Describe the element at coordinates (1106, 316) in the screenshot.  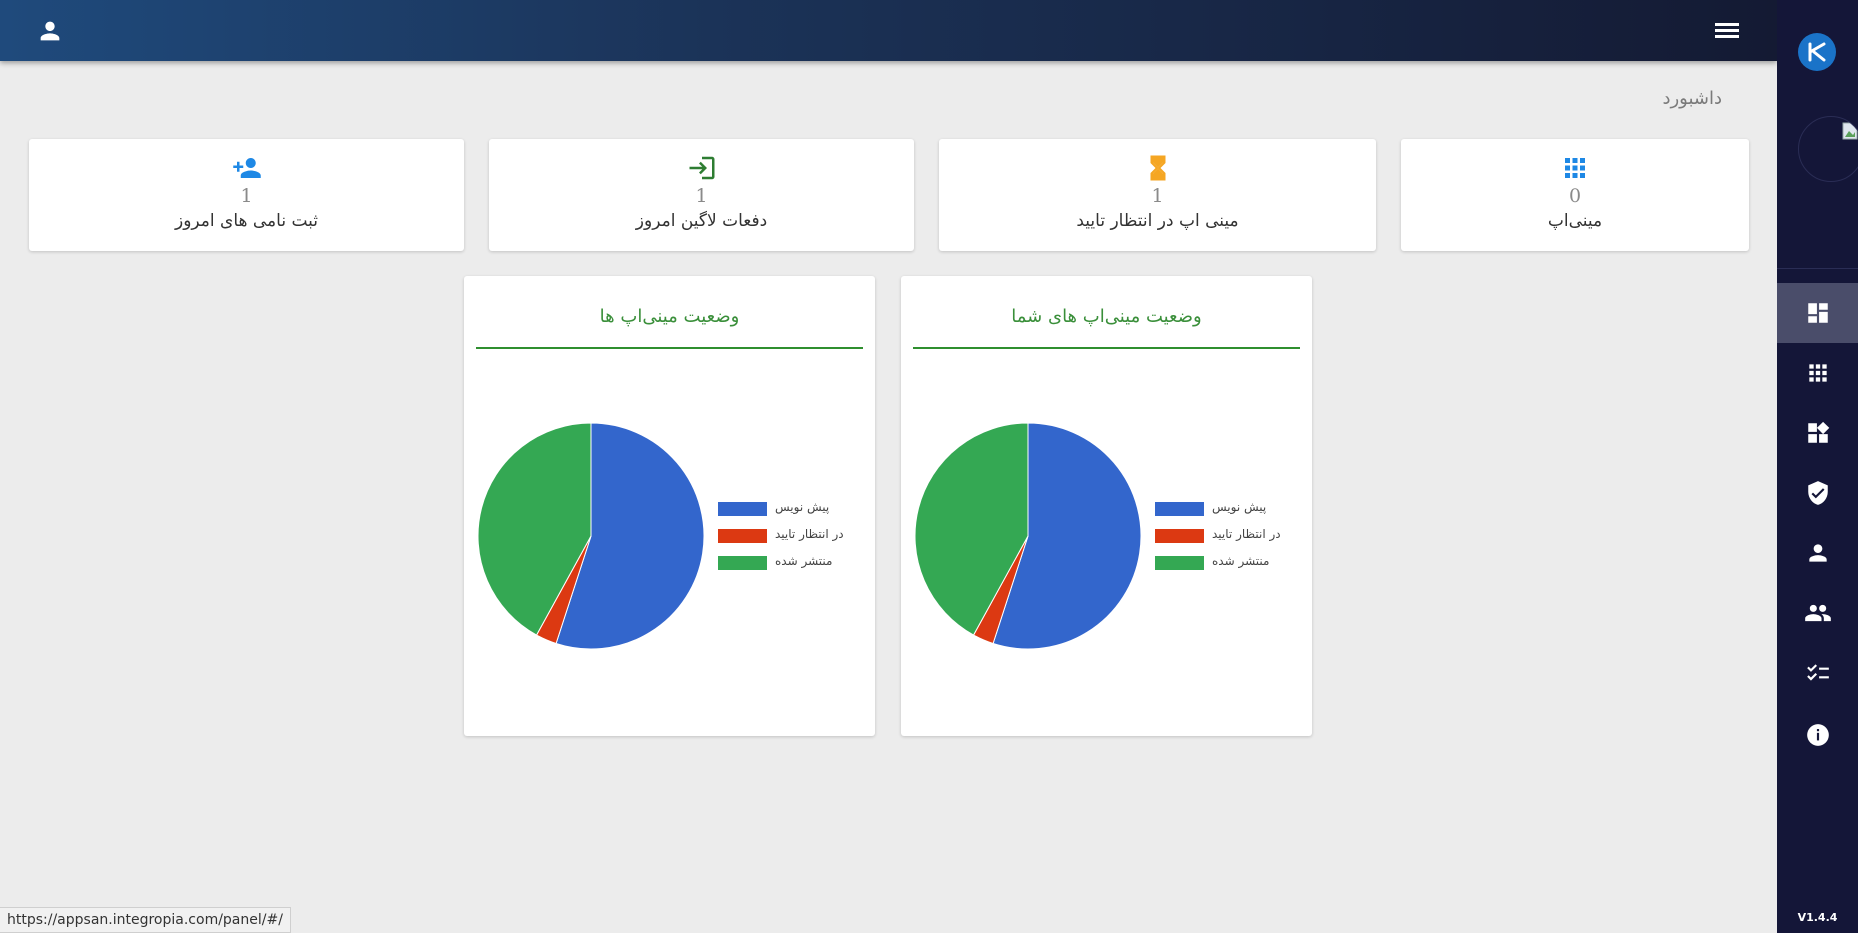
I see `chart-title: وضعیت مینی‌اپ های شما` at that location.